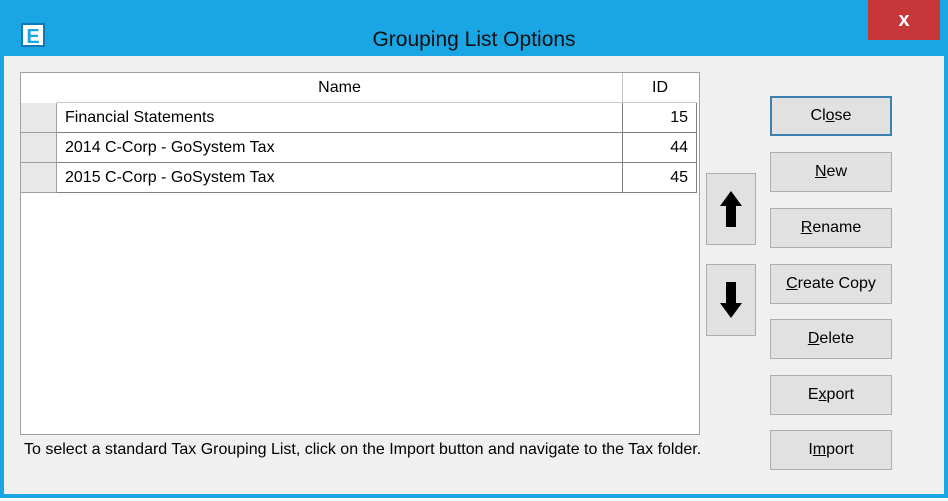 The width and height of the screenshot is (948, 501). I want to click on import-button: Import, so click(831, 450).